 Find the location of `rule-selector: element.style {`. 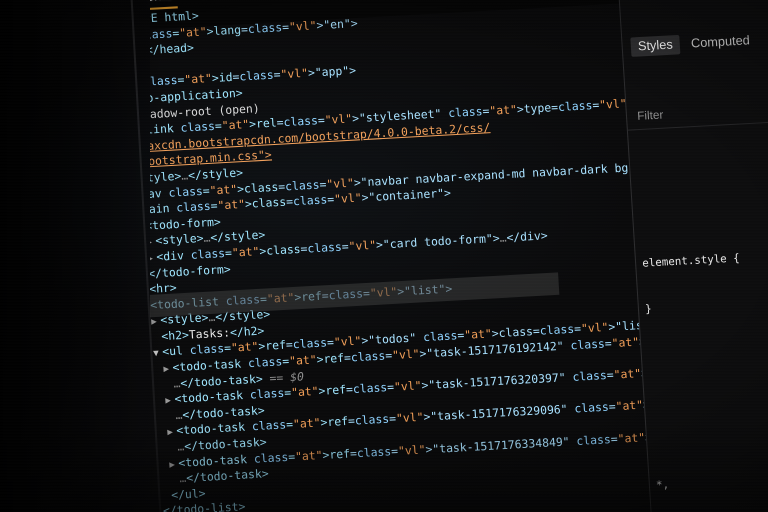

rule-selector: element.style { is located at coordinates (691, 261).